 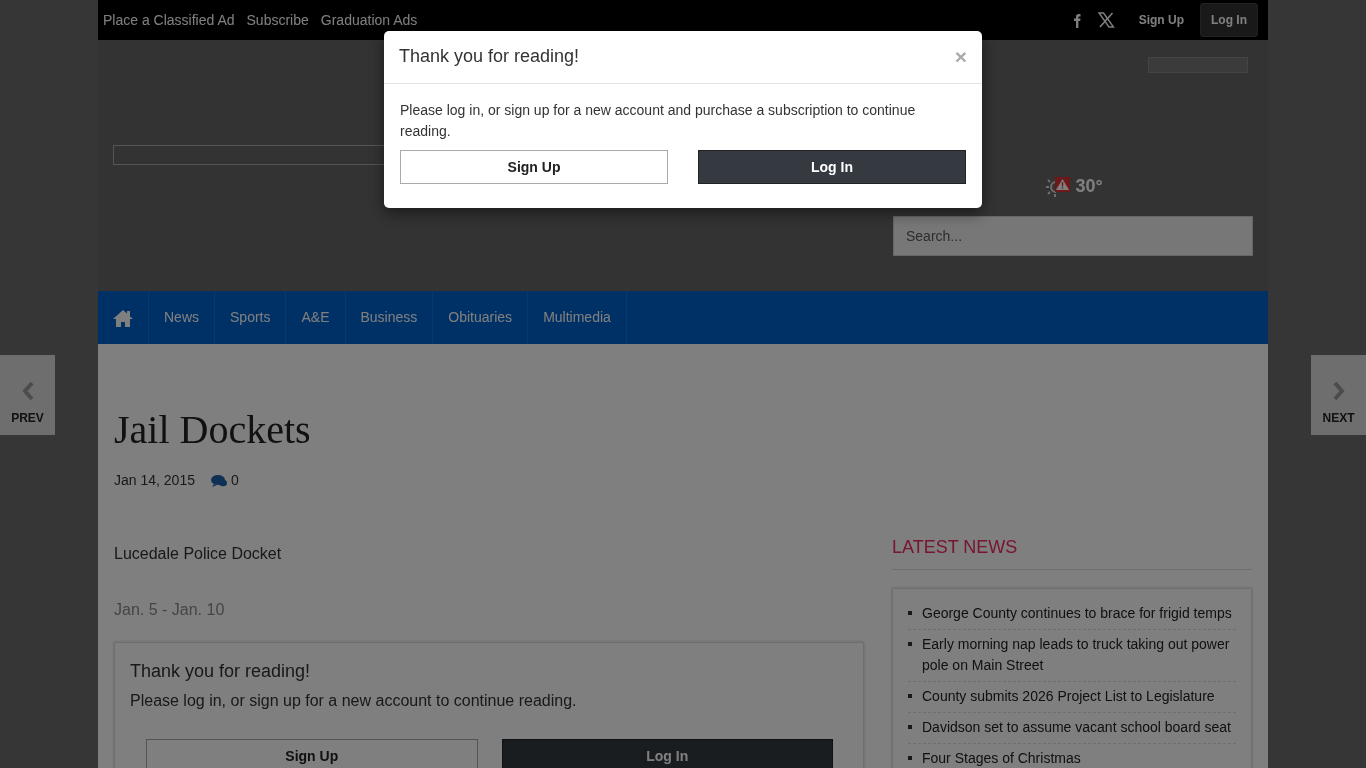 I want to click on chevron-right-icon, so click(x=1338, y=391).